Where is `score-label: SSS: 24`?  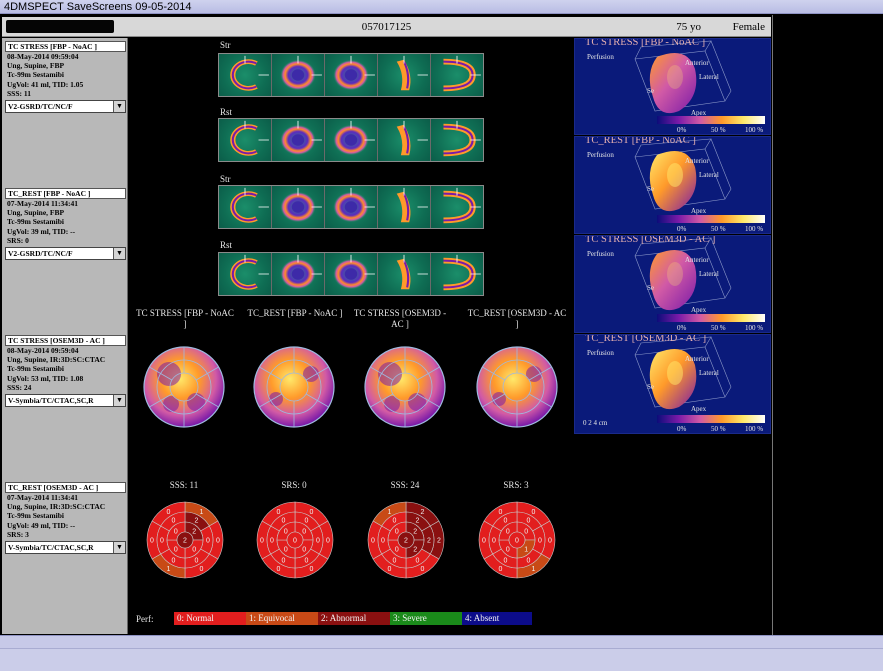
score-label: SSS: 24 is located at coordinates (405, 485).